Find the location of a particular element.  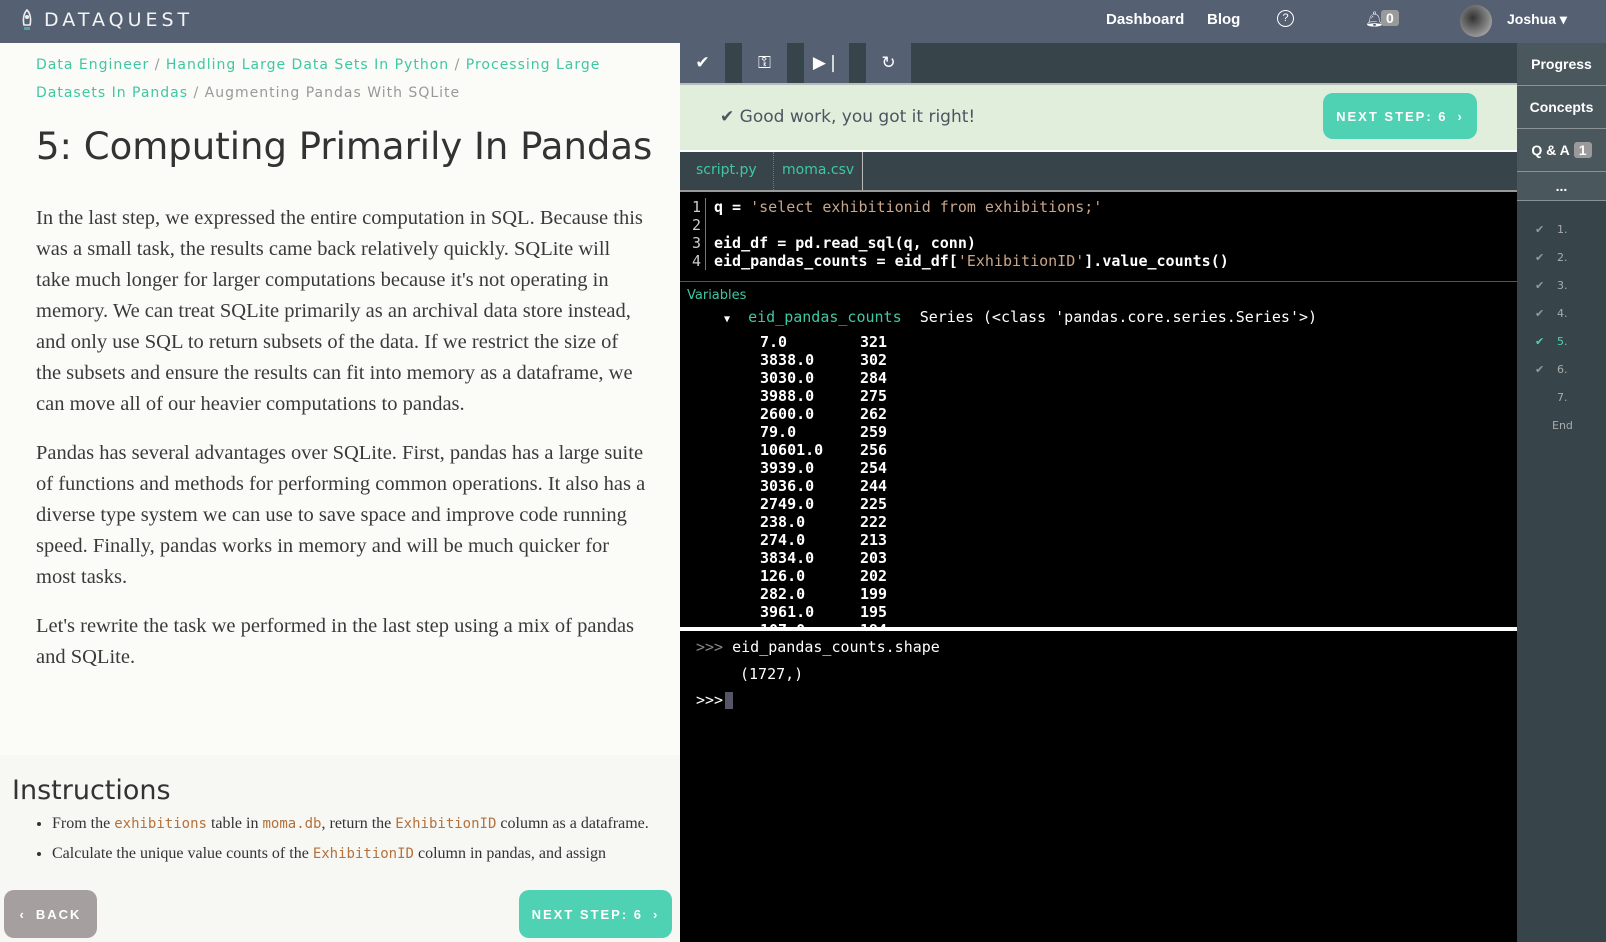

step-link: 7. is located at coordinates (1551, 397).